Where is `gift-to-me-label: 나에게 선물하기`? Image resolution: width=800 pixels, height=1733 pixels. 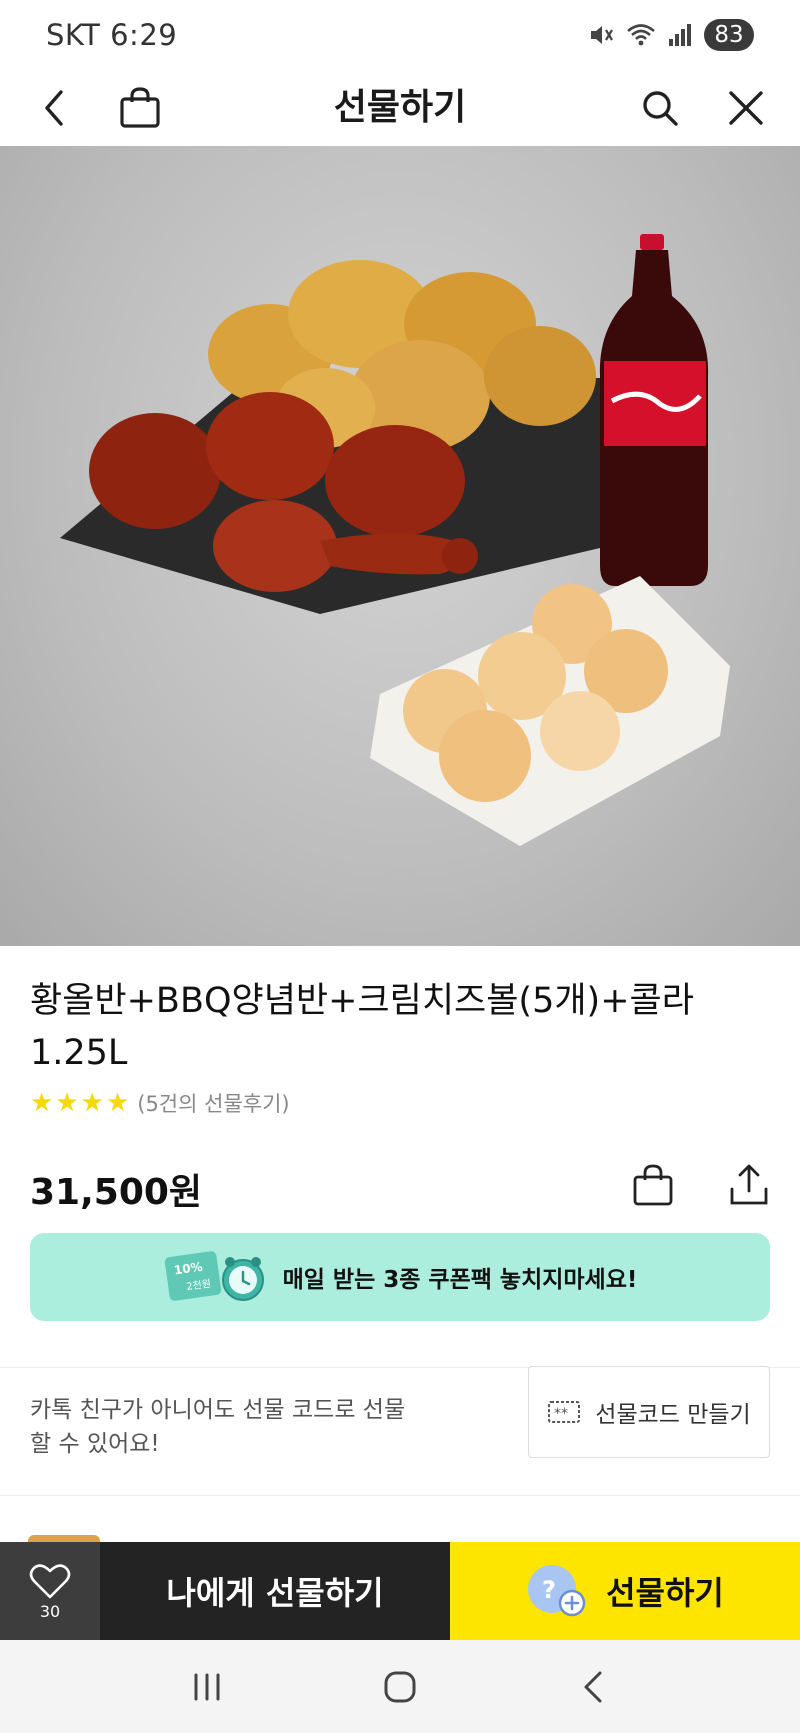 gift-to-me-label: 나에게 선물하기 is located at coordinates (275, 1593).